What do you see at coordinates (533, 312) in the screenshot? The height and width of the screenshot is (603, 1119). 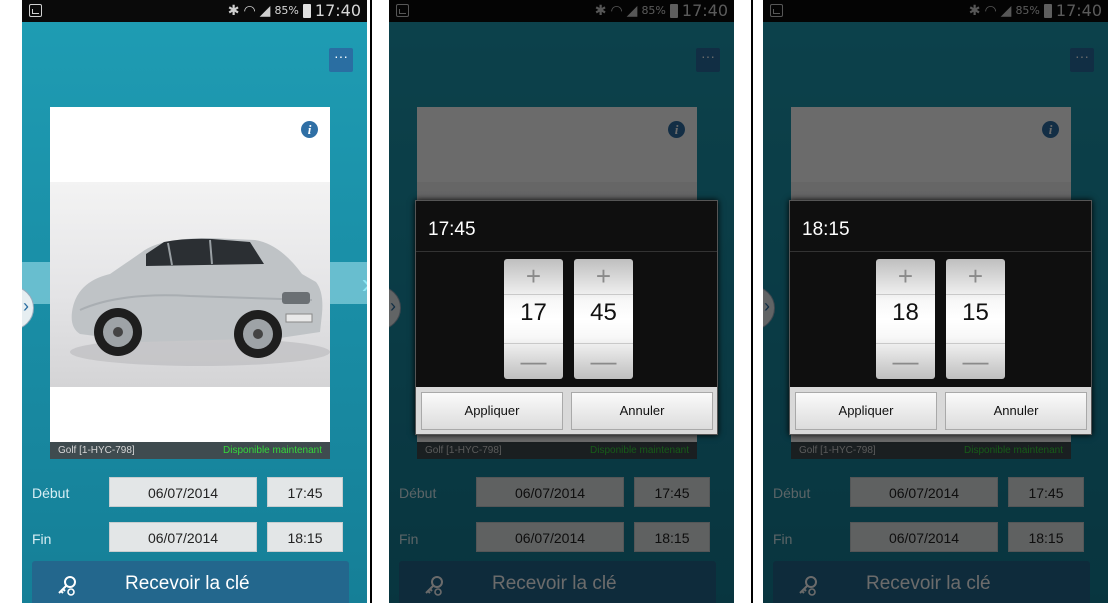 I see `hour-value: 17` at bounding box center [533, 312].